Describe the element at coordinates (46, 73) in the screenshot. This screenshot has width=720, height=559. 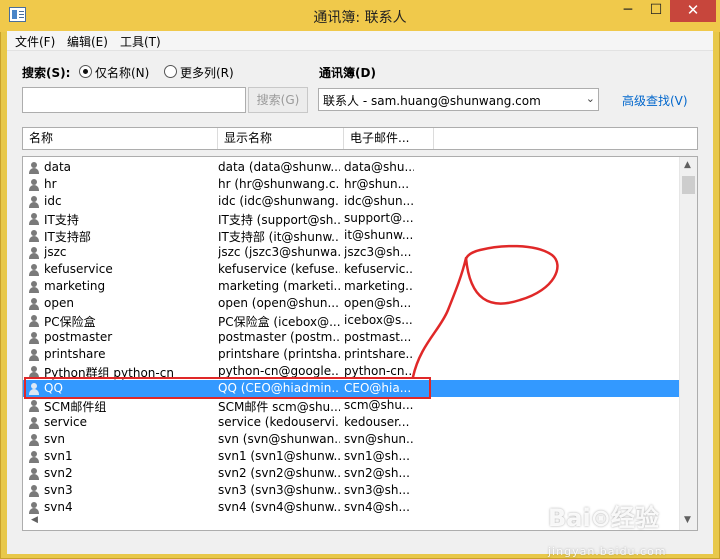
I see `search-label: 搜索(S):` at that location.